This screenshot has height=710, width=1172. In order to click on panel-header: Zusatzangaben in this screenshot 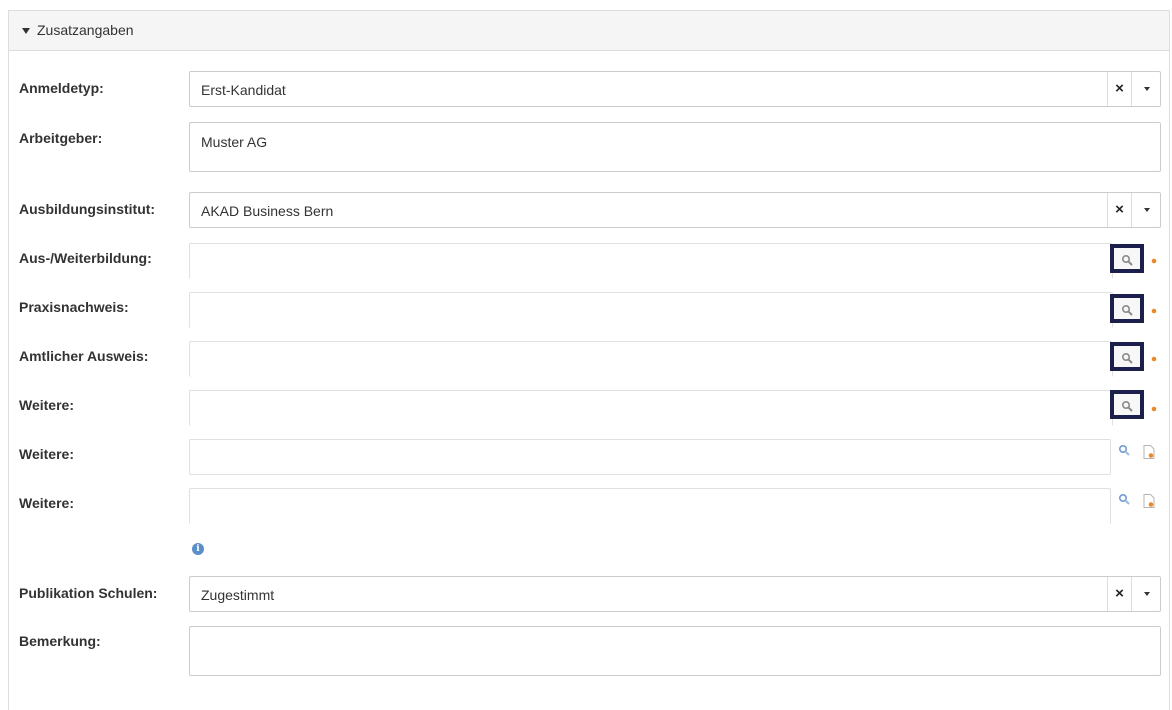, I will do `click(589, 31)`.